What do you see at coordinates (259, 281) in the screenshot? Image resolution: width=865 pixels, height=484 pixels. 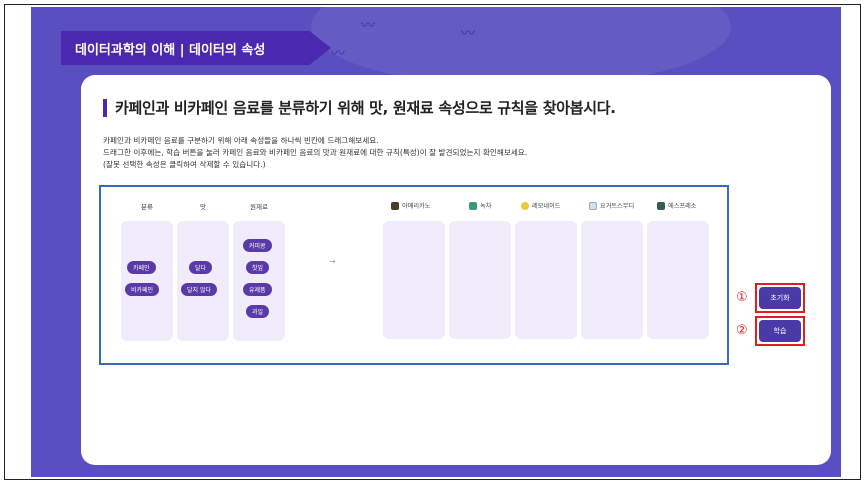 I see `attribute-column-ingredient: 커피콩 찻잎 유제품 과일` at bounding box center [259, 281].